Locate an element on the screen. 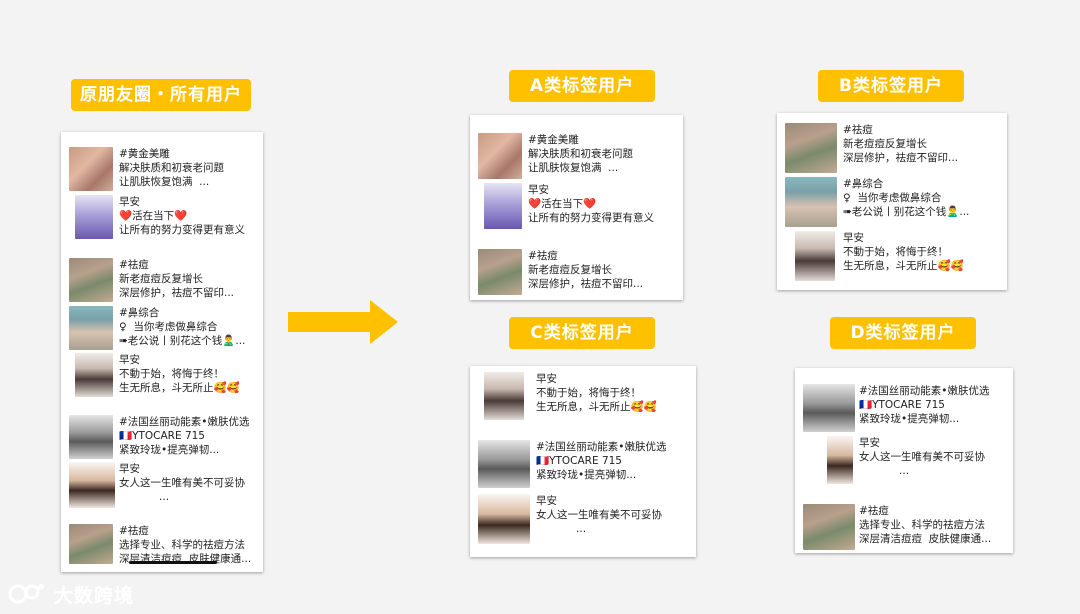 Image resolution: width=1080 pixels, height=614 pixels. post-title: #鼻综合 is located at coordinates (863, 184).